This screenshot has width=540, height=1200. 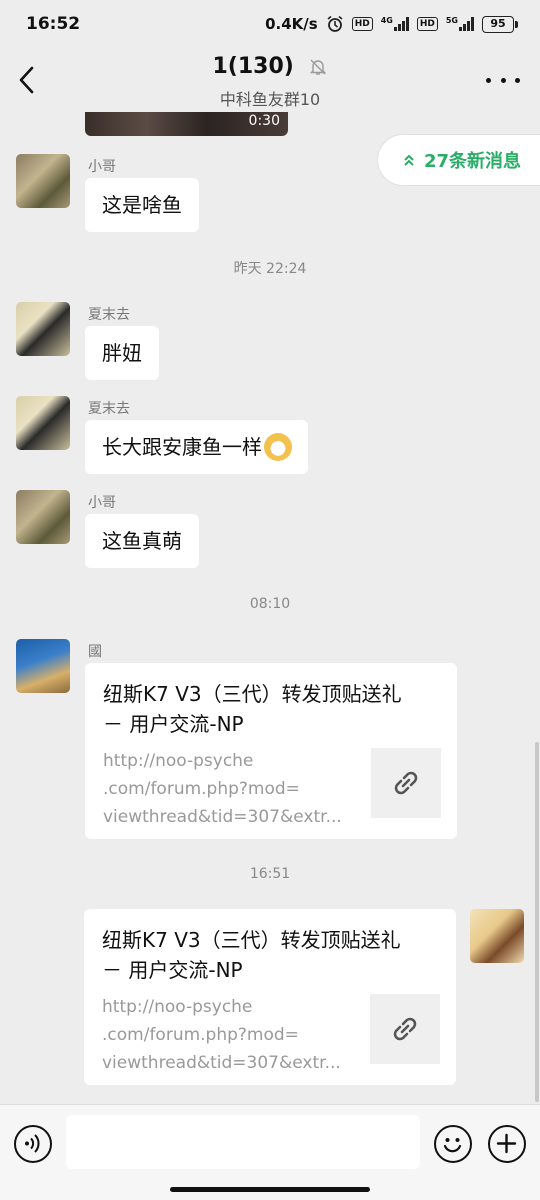 I want to click on timestamp: 08:10, so click(x=270, y=604).